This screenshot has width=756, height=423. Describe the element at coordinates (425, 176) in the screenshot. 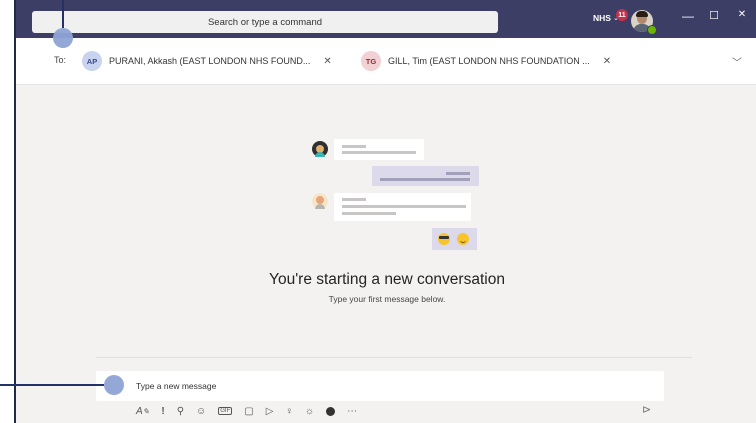

I see `illustration-bubble-mine` at that location.